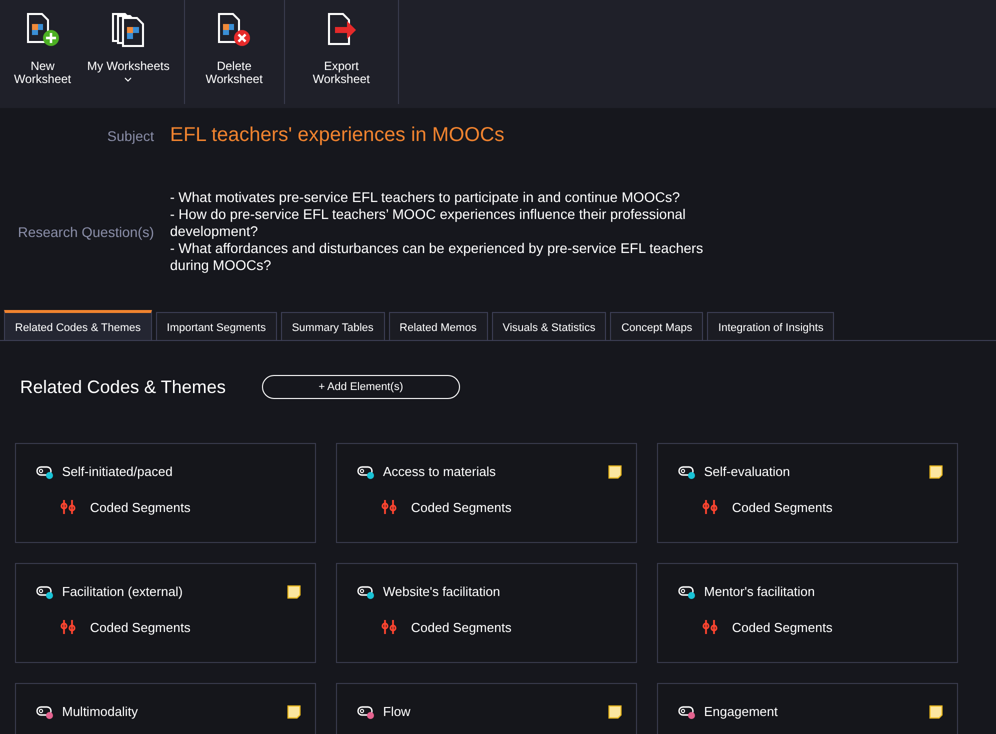 The width and height of the screenshot is (996, 734). What do you see at coordinates (123, 591) in the screenshot?
I see `code-name: Facilitation (external)` at bounding box center [123, 591].